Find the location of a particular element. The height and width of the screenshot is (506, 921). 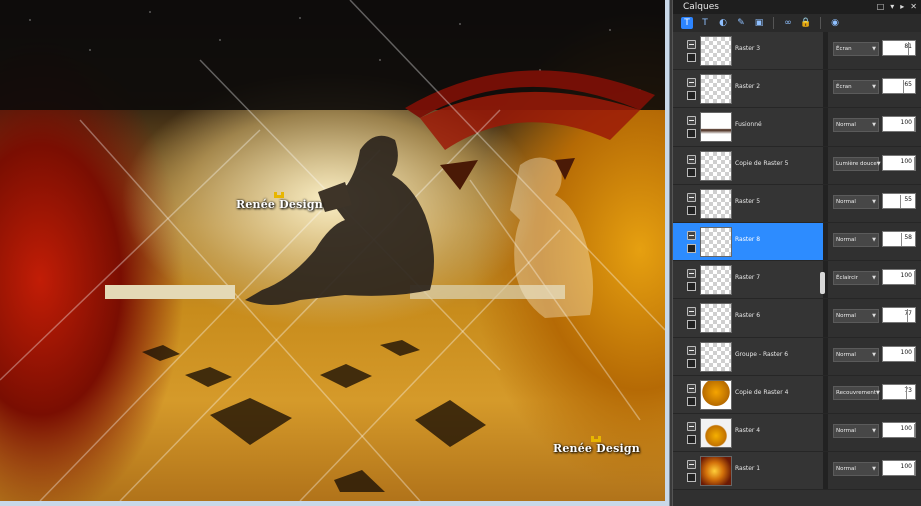

layer-row: Raster 7 Éclaircir ▼ 100 is located at coordinates (797, 280).